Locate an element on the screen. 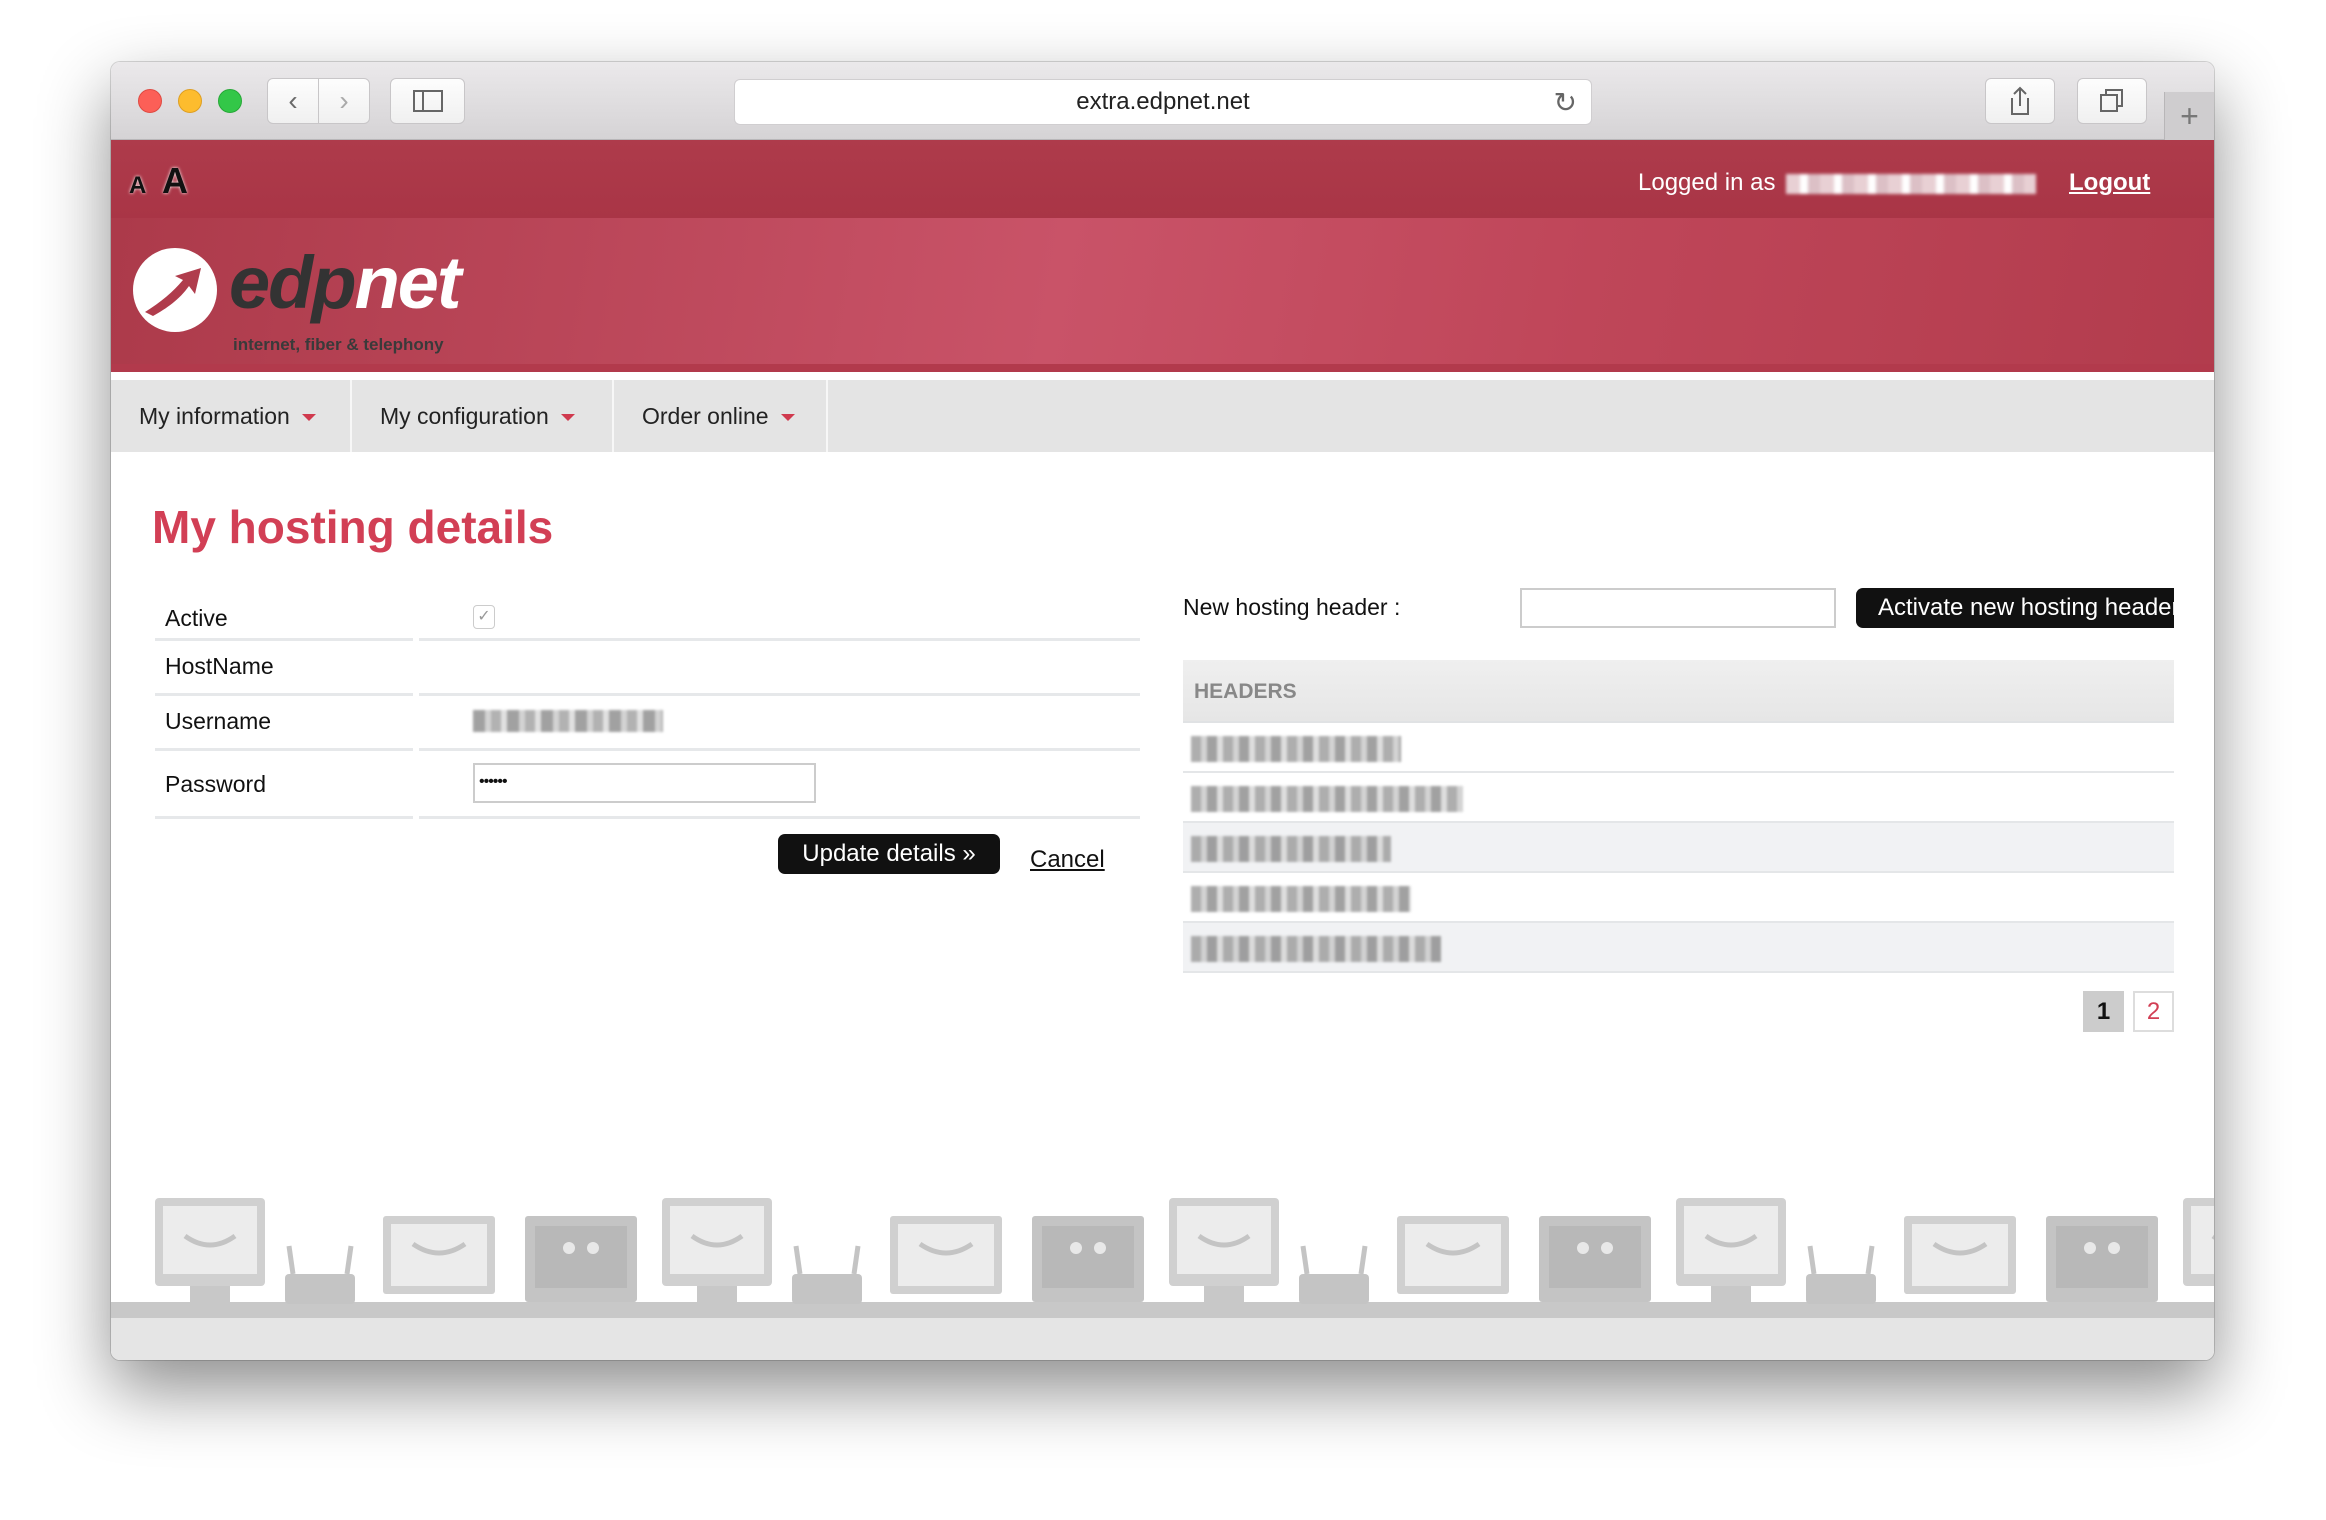 Image resolution: width=2326 pixels, height=1520 pixels. url-text: extra.edpnet.net is located at coordinates (1163, 101).